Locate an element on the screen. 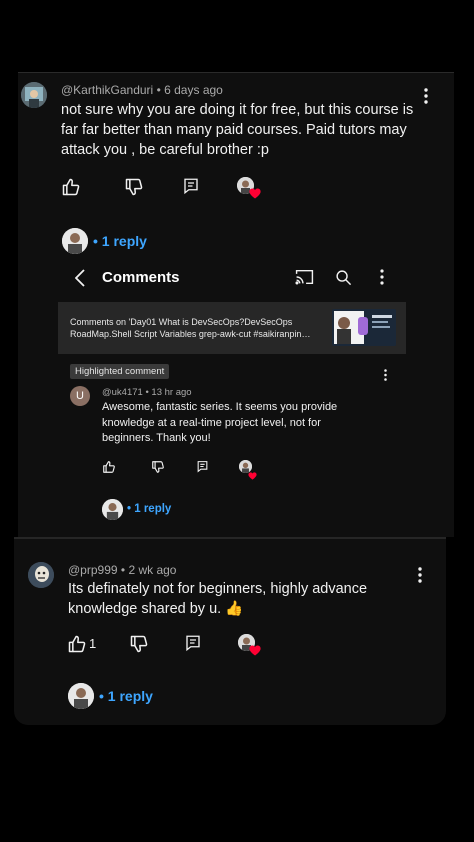 The height and width of the screenshot is (842, 474). highlighted-comment-badge: Highlighted comment is located at coordinates (120, 371).